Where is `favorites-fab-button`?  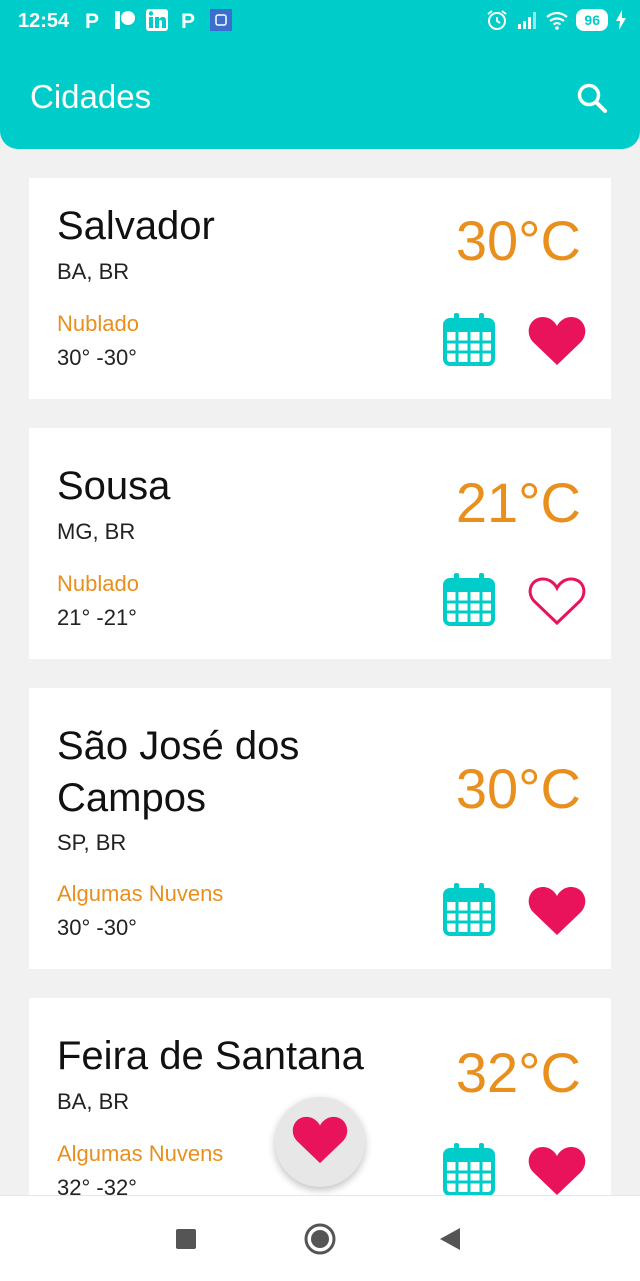 favorites-fab-button is located at coordinates (320, 1142).